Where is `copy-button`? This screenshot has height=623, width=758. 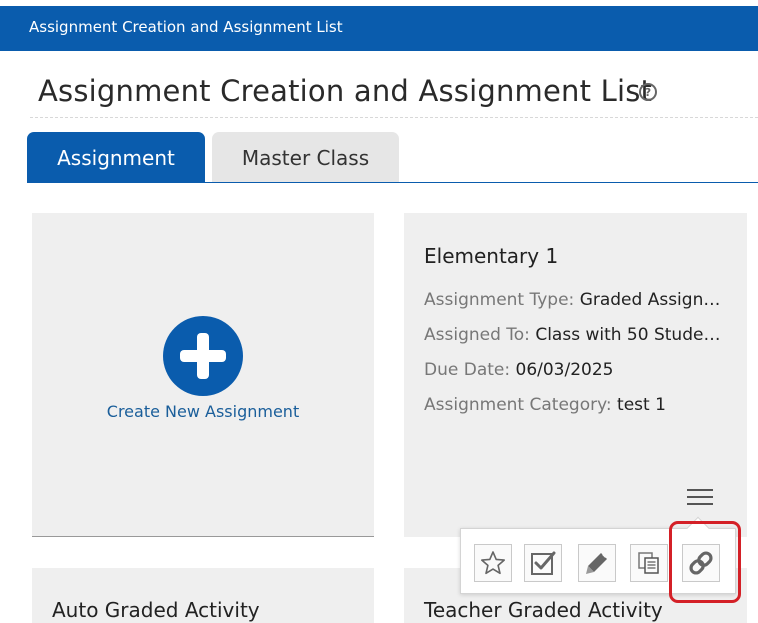
copy-button is located at coordinates (649, 563).